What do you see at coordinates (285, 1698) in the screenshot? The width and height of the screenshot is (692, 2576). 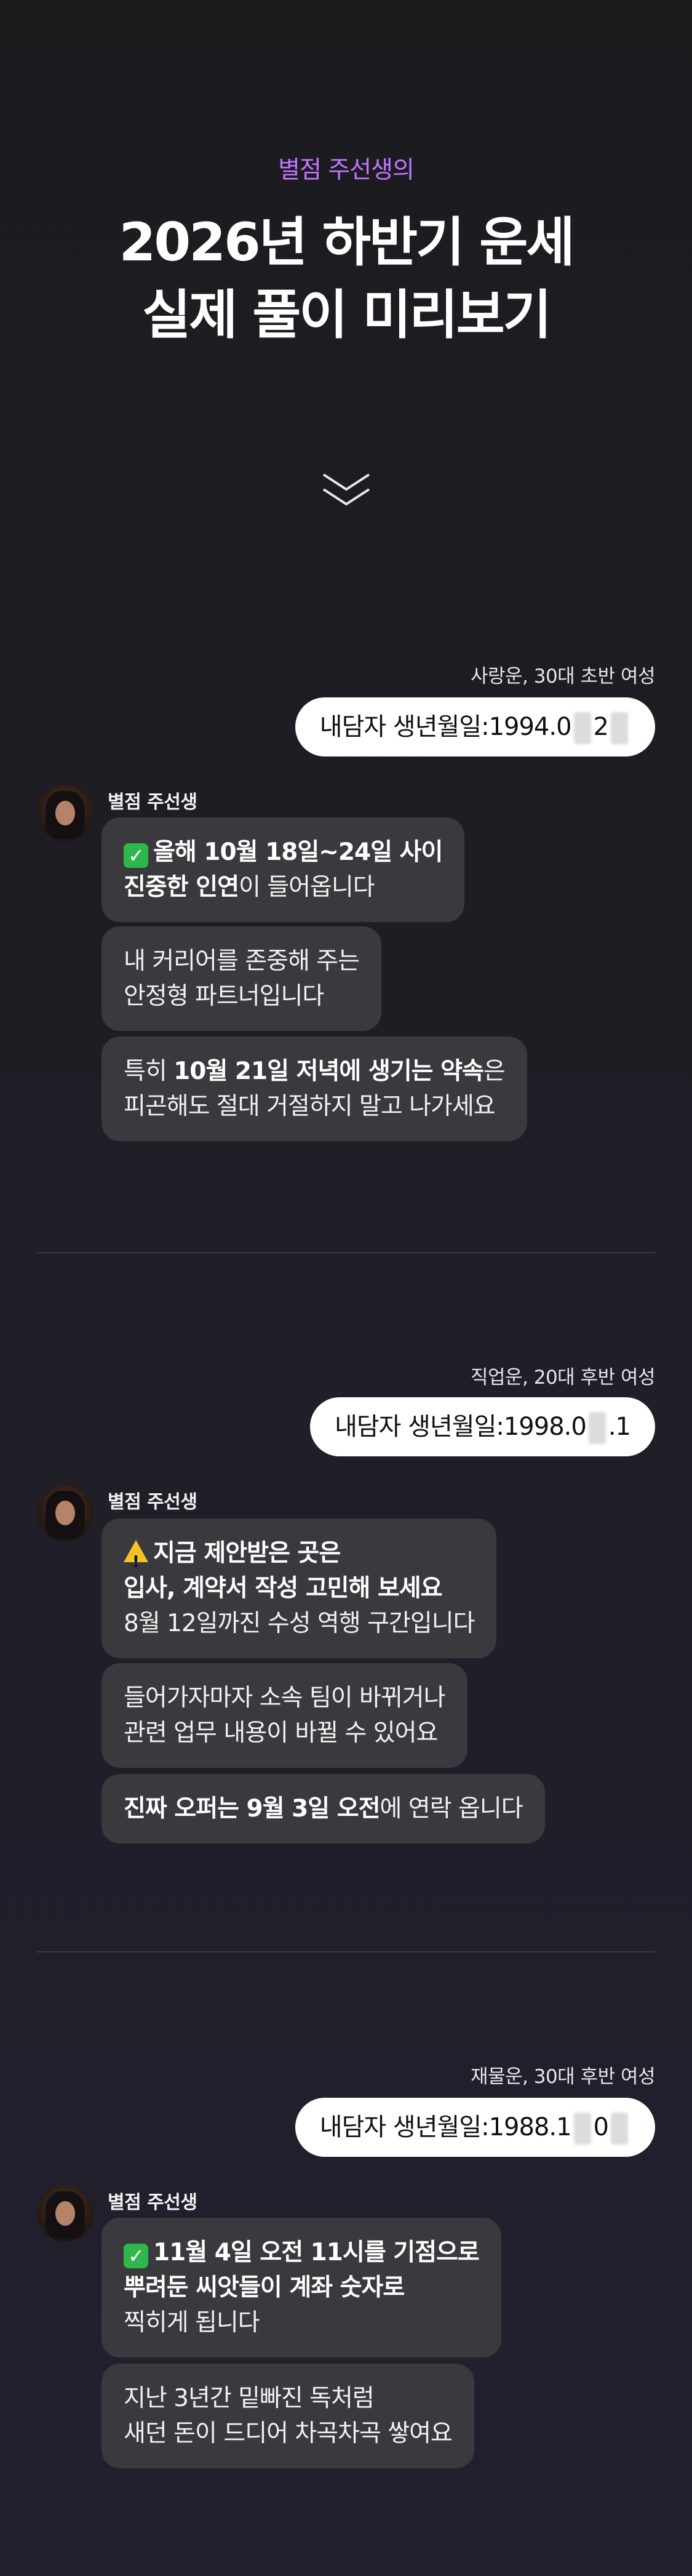 I see `message-text: 들어가자마자 소속 팀이 바뀌거나` at bounding box center [285, 1698].